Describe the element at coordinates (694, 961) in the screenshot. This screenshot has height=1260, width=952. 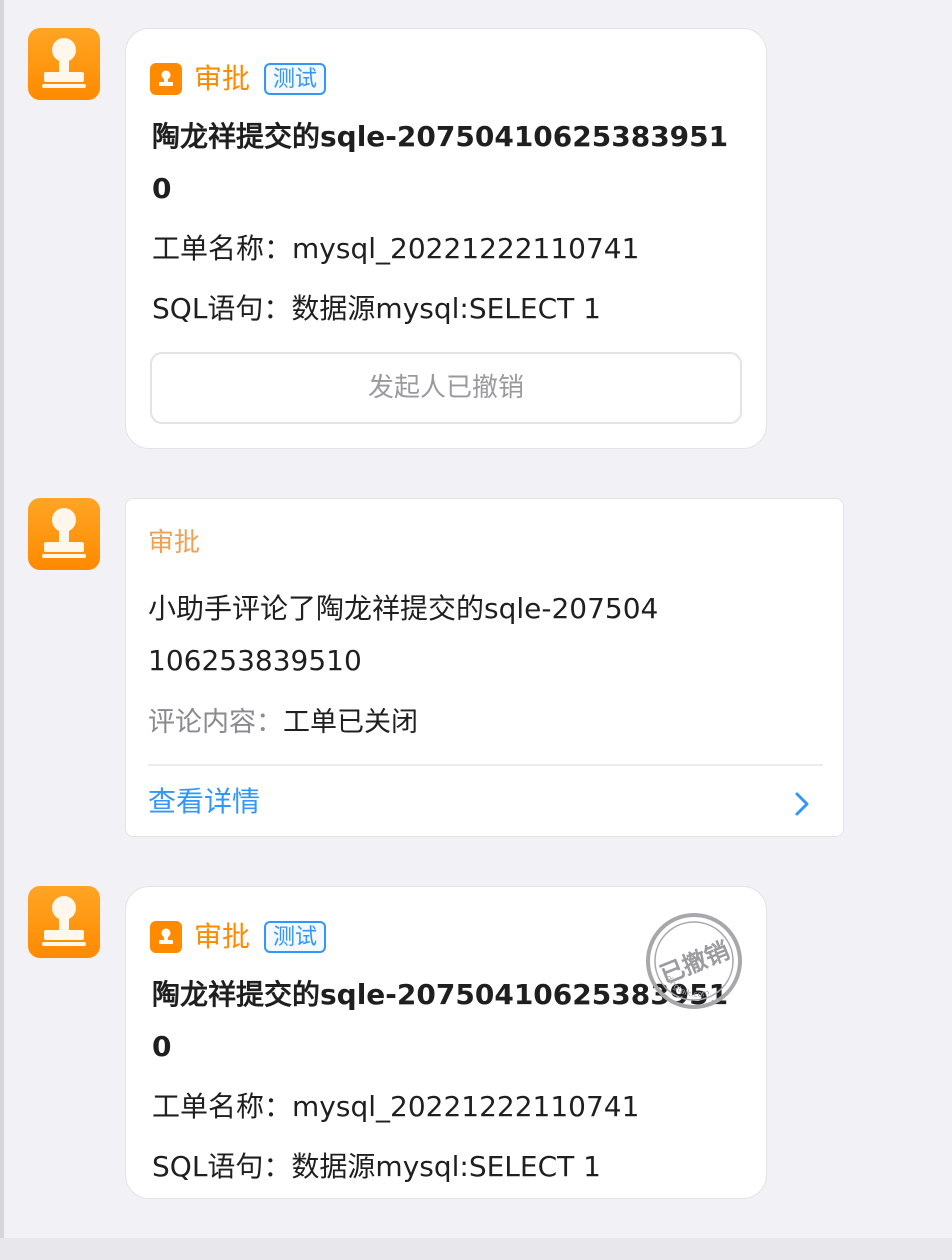
I see `revoked-seal-icon: 已撤销 dingtalk.com` at that location.